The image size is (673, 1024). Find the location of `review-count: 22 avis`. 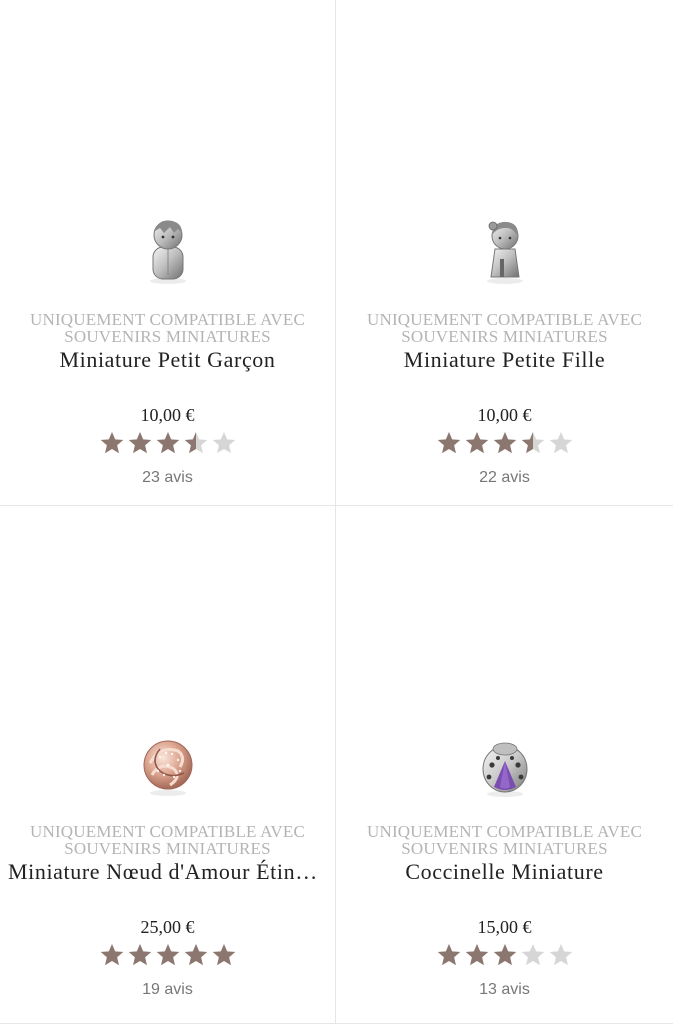

review-count: 22 avis is located at coordinates (504, 478).